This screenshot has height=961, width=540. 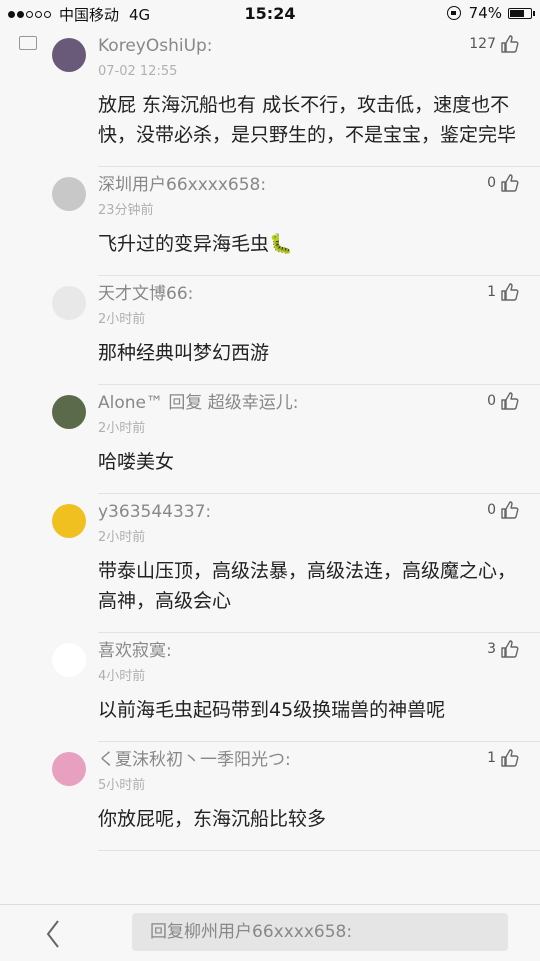 What do you see at coordinates (319, 648) in the screenshot?
I see `comment-username: 喜欢寂寞:` at bounding box center [319, 648].